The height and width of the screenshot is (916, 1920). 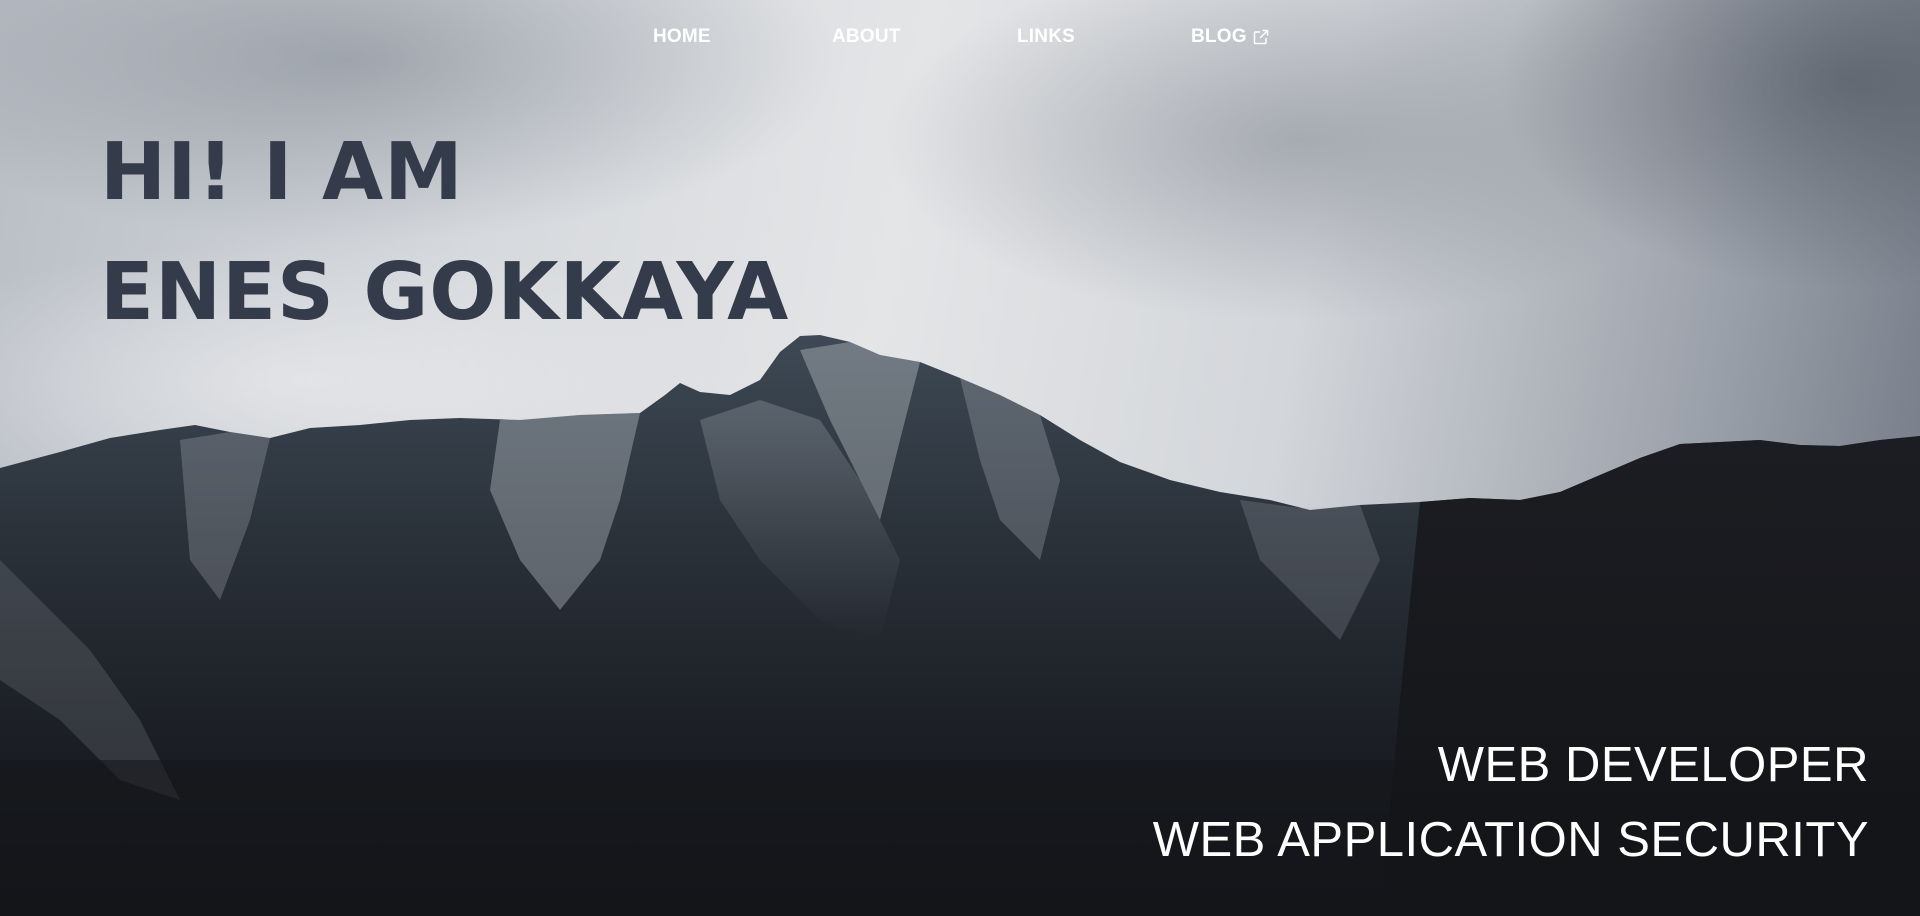 I want to click on nav-home-link: HOME, so click(x=682, y=37).